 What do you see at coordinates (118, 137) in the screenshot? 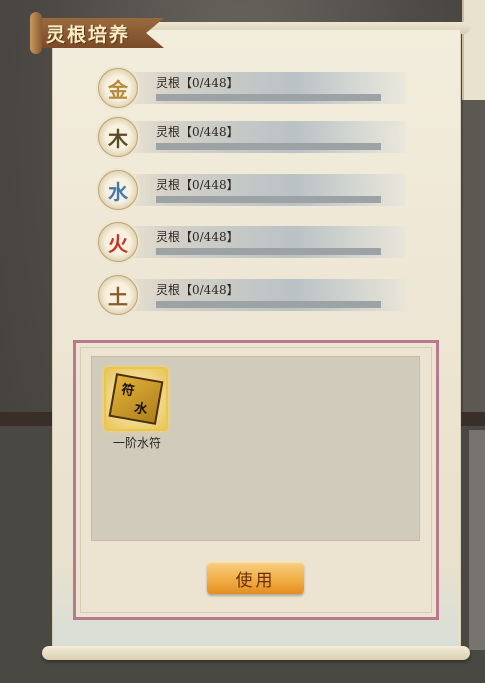
I see `wood-element-icon: 木` at bounding box center [118, 137].